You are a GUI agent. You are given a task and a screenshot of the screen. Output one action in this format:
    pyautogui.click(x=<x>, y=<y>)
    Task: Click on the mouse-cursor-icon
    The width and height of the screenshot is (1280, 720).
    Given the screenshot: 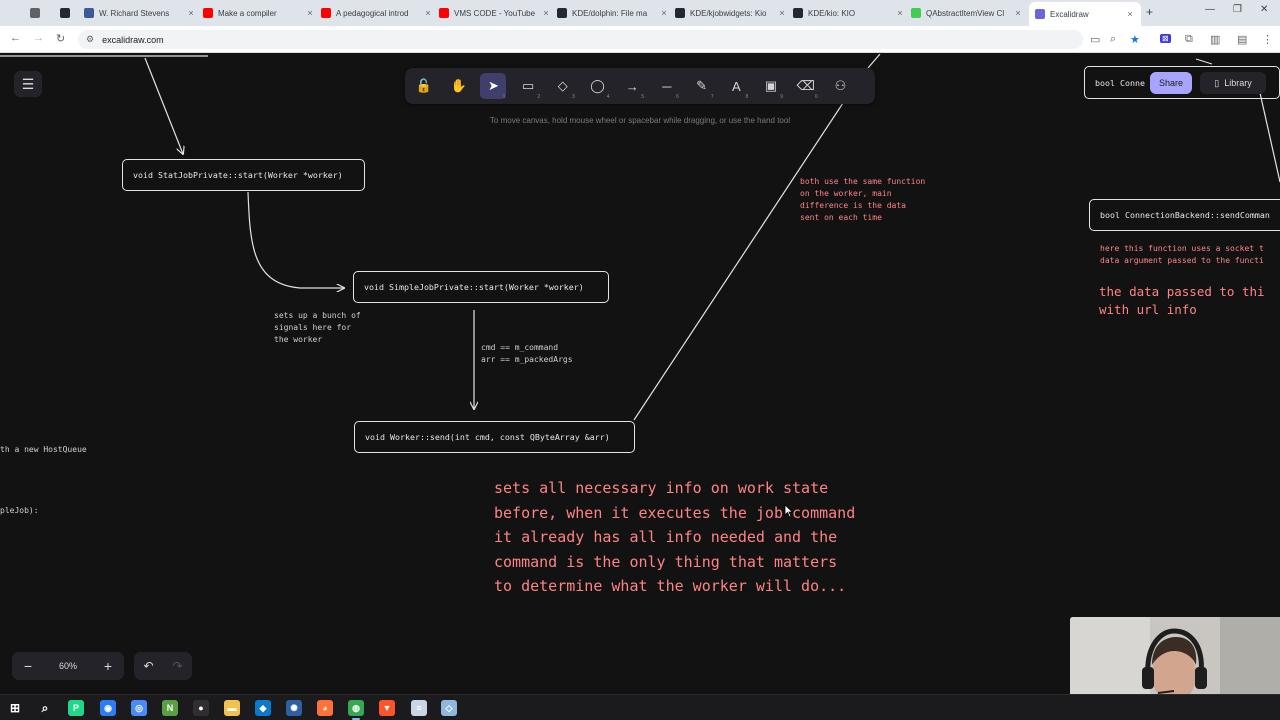 What is the action you would take?
    pyautogui.click(x=789, y=511)
    